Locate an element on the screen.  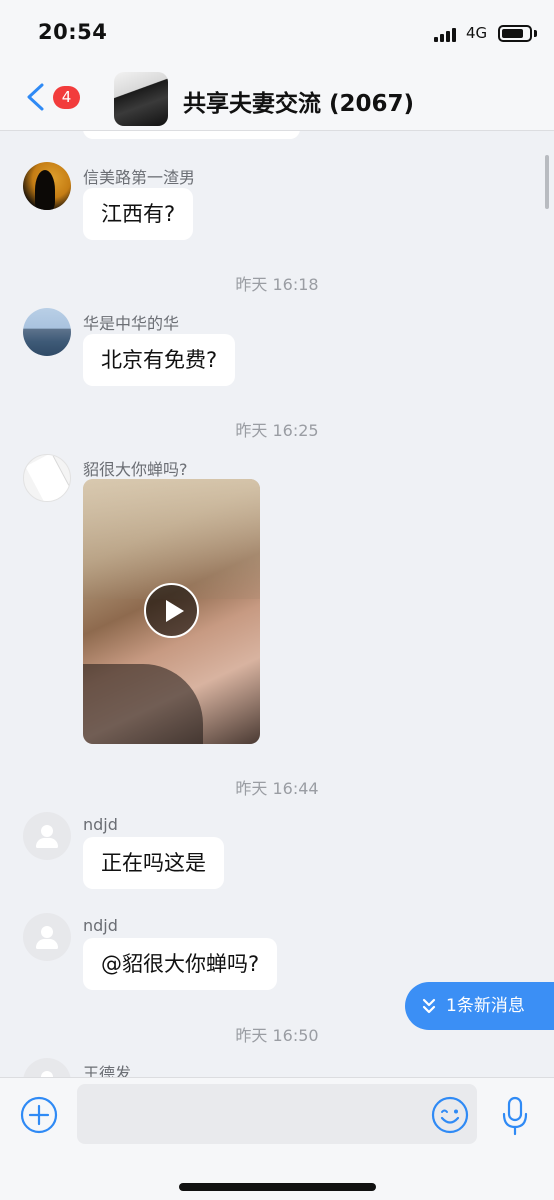
sender-name: 华是中华的华 is located at coordinates (131, 323).